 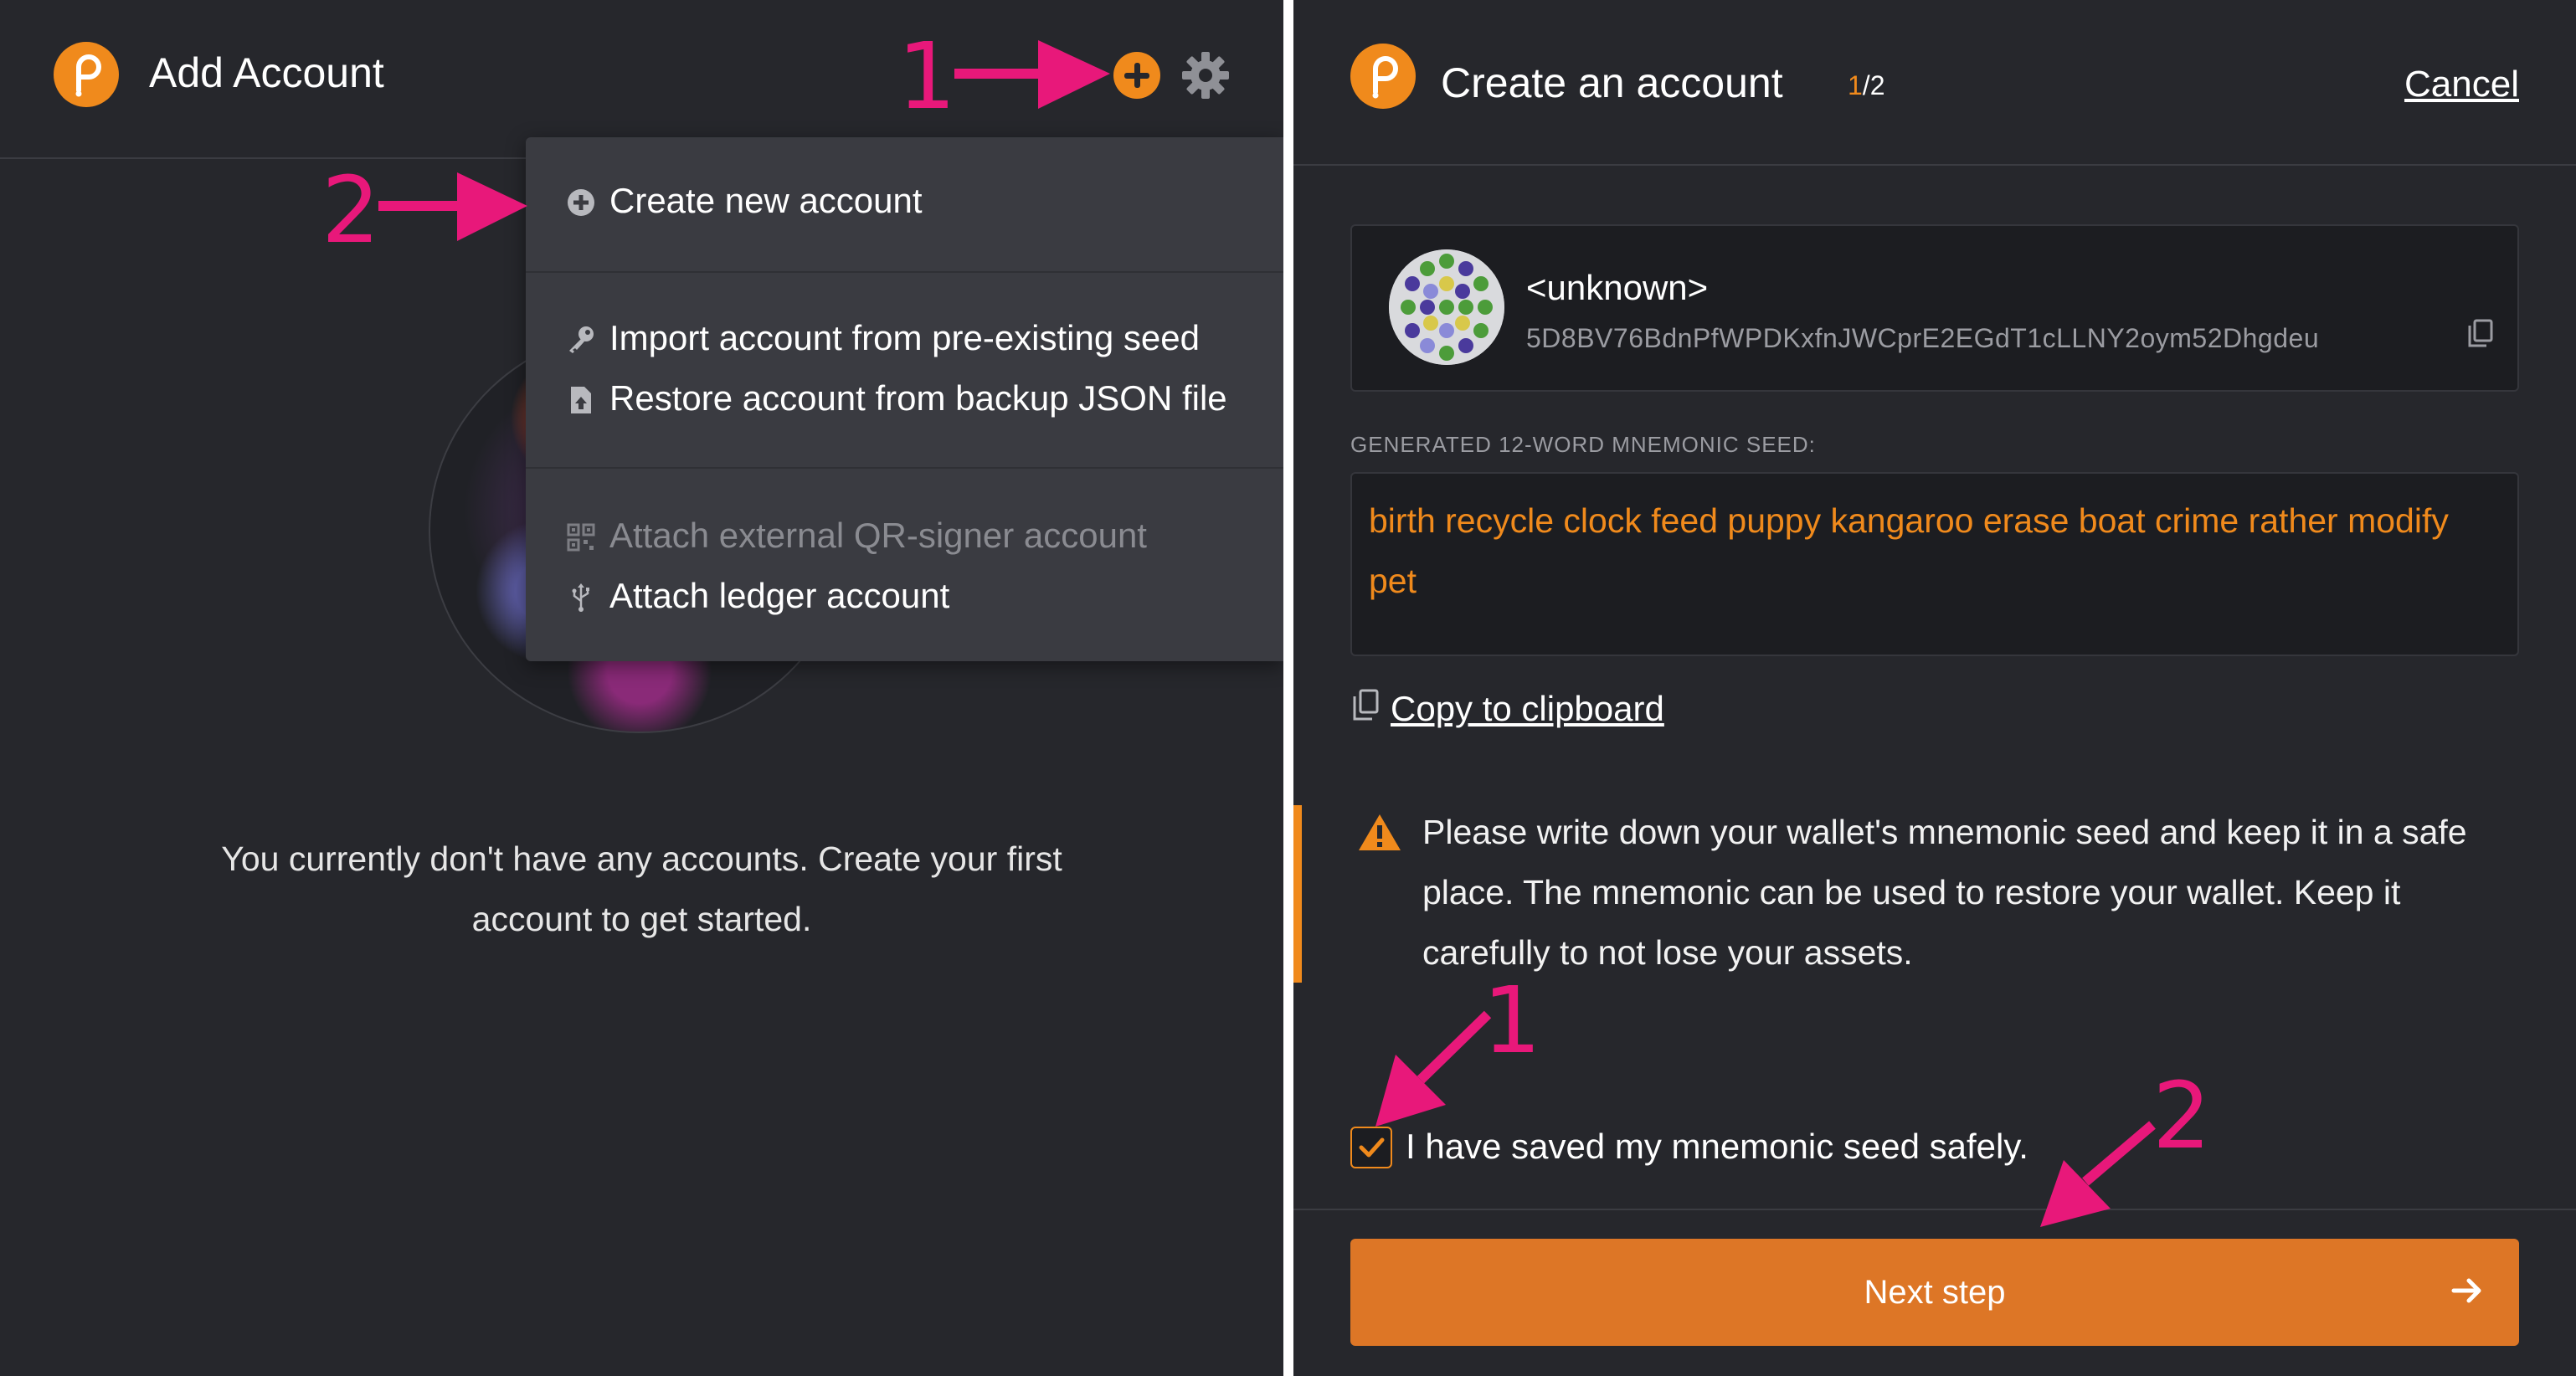 I want to click on page-title: Create an account, so click(x=1612, y=82).